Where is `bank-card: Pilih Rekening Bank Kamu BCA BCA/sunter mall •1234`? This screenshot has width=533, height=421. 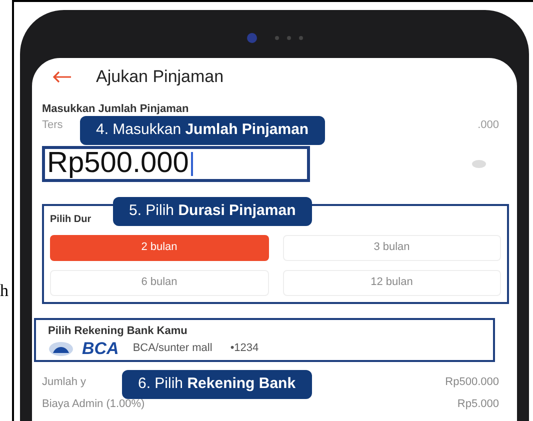
bank-card: Pilih Rekening Bank Kamu BCA BCA/sunter mall •1234 is located at coordinates (264, 340).